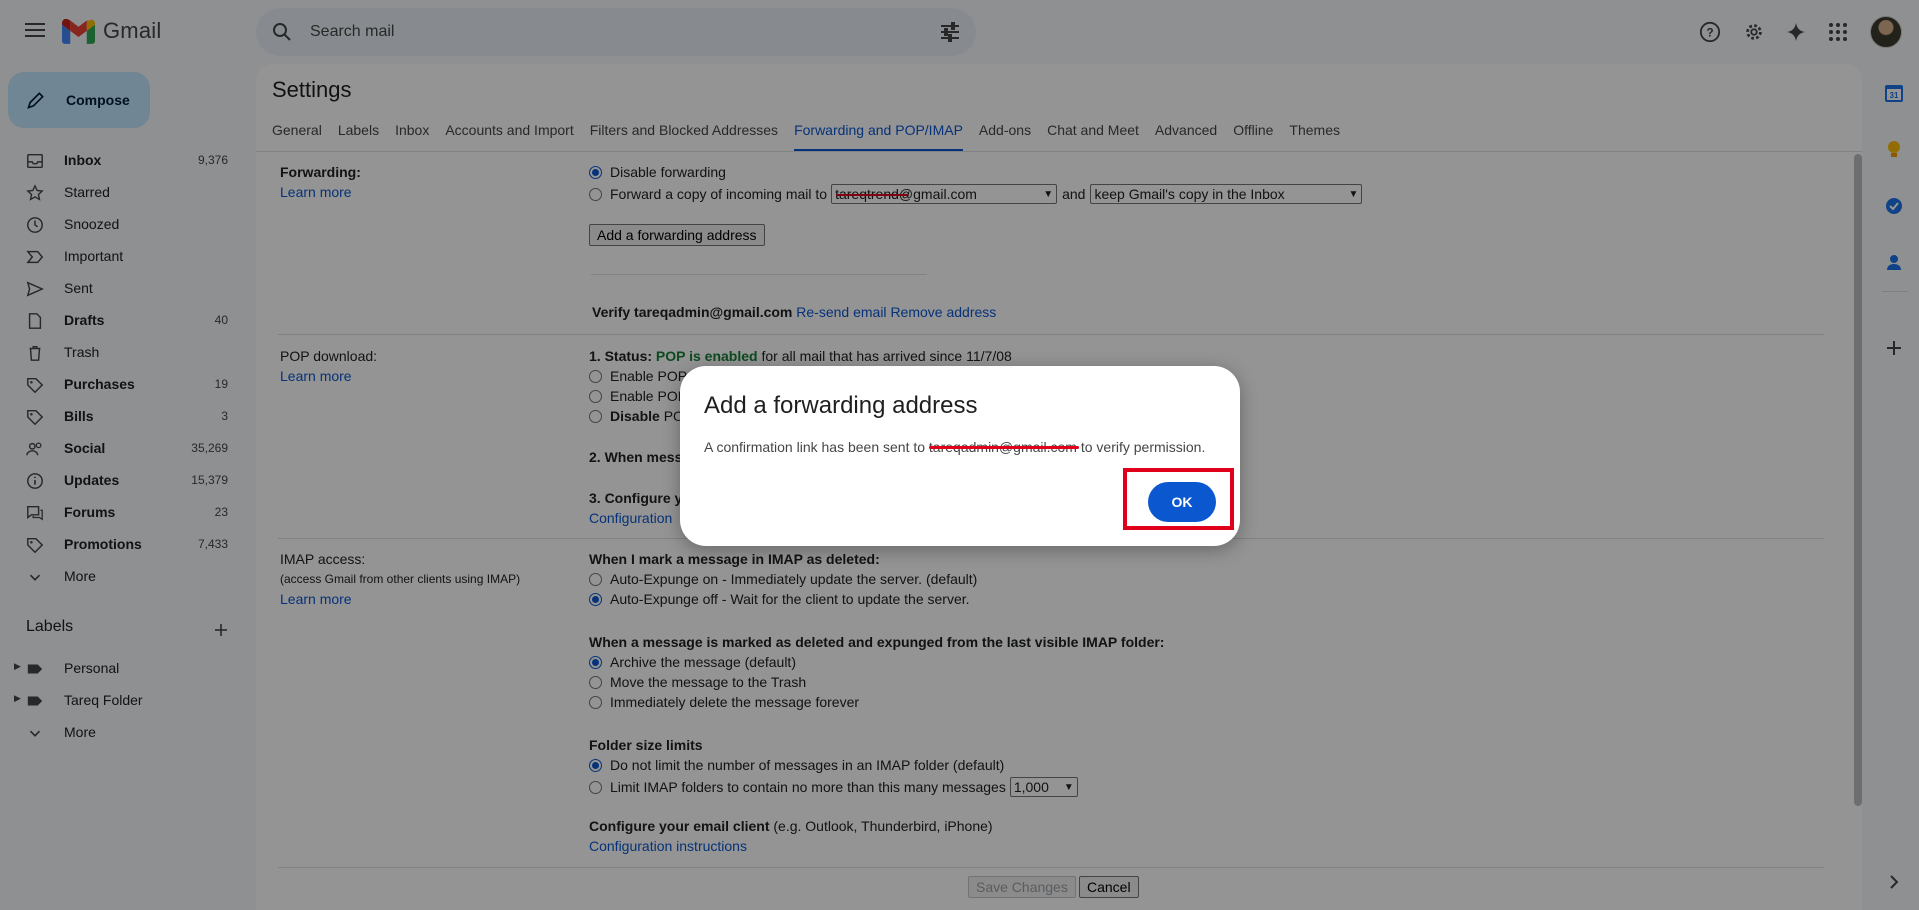  I want to click on redaction-mark, so click(1003, 447).